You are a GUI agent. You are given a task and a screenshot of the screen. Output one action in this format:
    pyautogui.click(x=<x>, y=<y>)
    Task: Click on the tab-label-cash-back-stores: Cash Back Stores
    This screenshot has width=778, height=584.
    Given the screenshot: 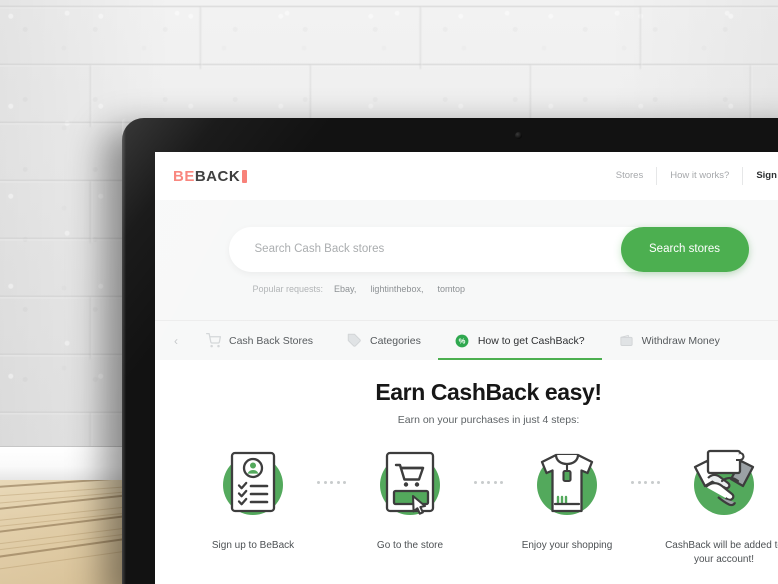 What is the action you would take?
    pyautogui.click(x=271, y=340)
    